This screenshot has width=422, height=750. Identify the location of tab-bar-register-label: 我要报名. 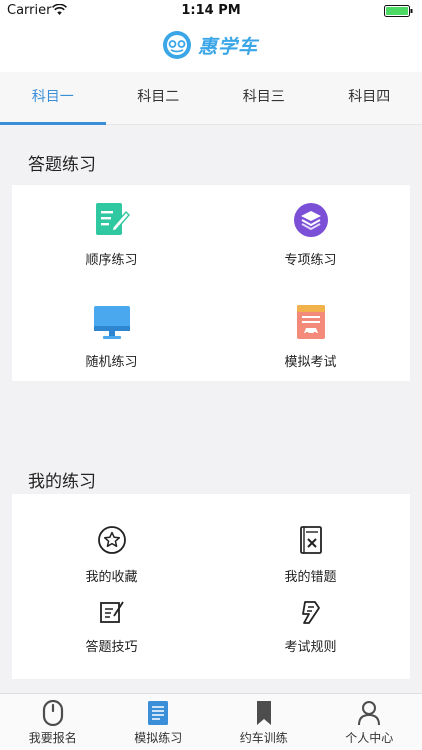
(52, 738).